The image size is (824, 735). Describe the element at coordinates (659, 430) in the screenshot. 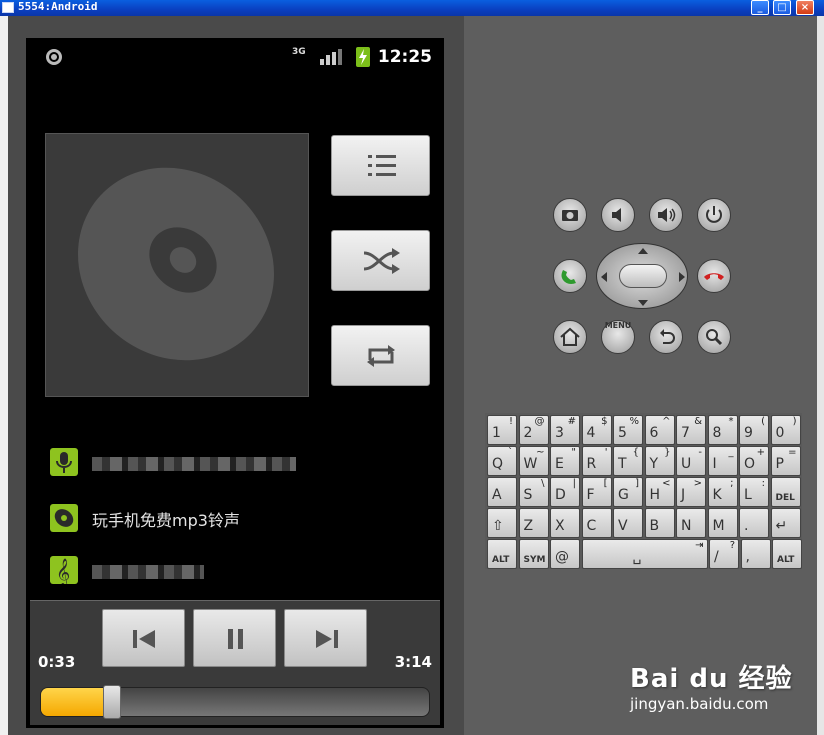

I see `key-row1-5: 6 ^` at that location.